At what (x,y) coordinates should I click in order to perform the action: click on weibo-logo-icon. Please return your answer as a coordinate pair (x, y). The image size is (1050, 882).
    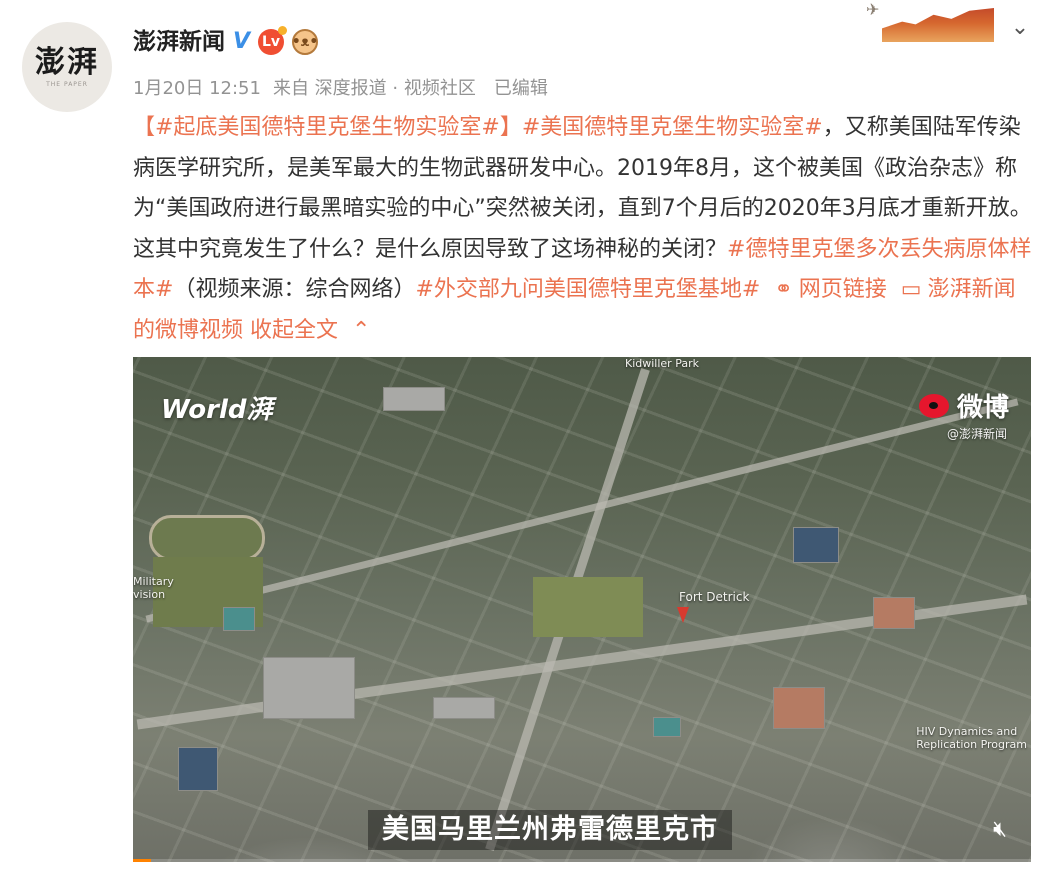
    Looking at the image, I should click on (933, 405).